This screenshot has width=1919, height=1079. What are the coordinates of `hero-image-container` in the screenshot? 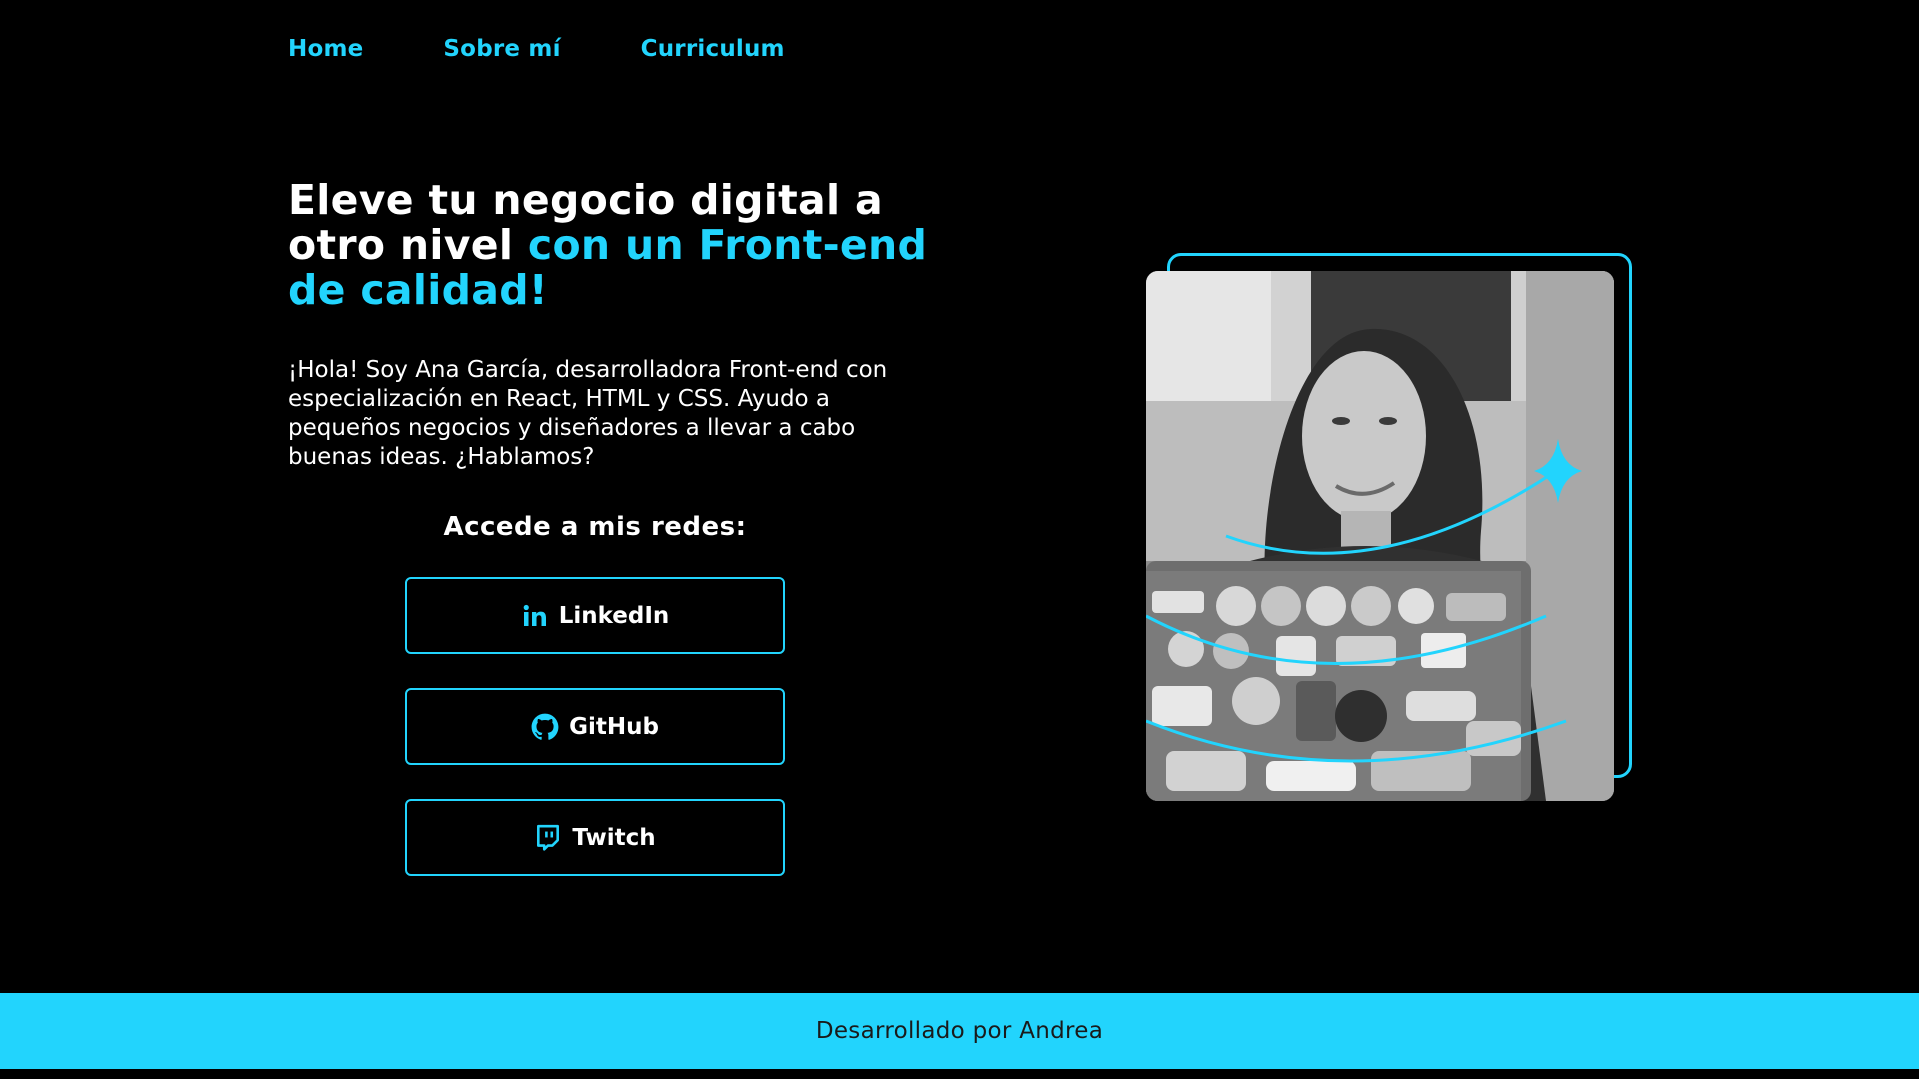 It's located at (1389, 527).